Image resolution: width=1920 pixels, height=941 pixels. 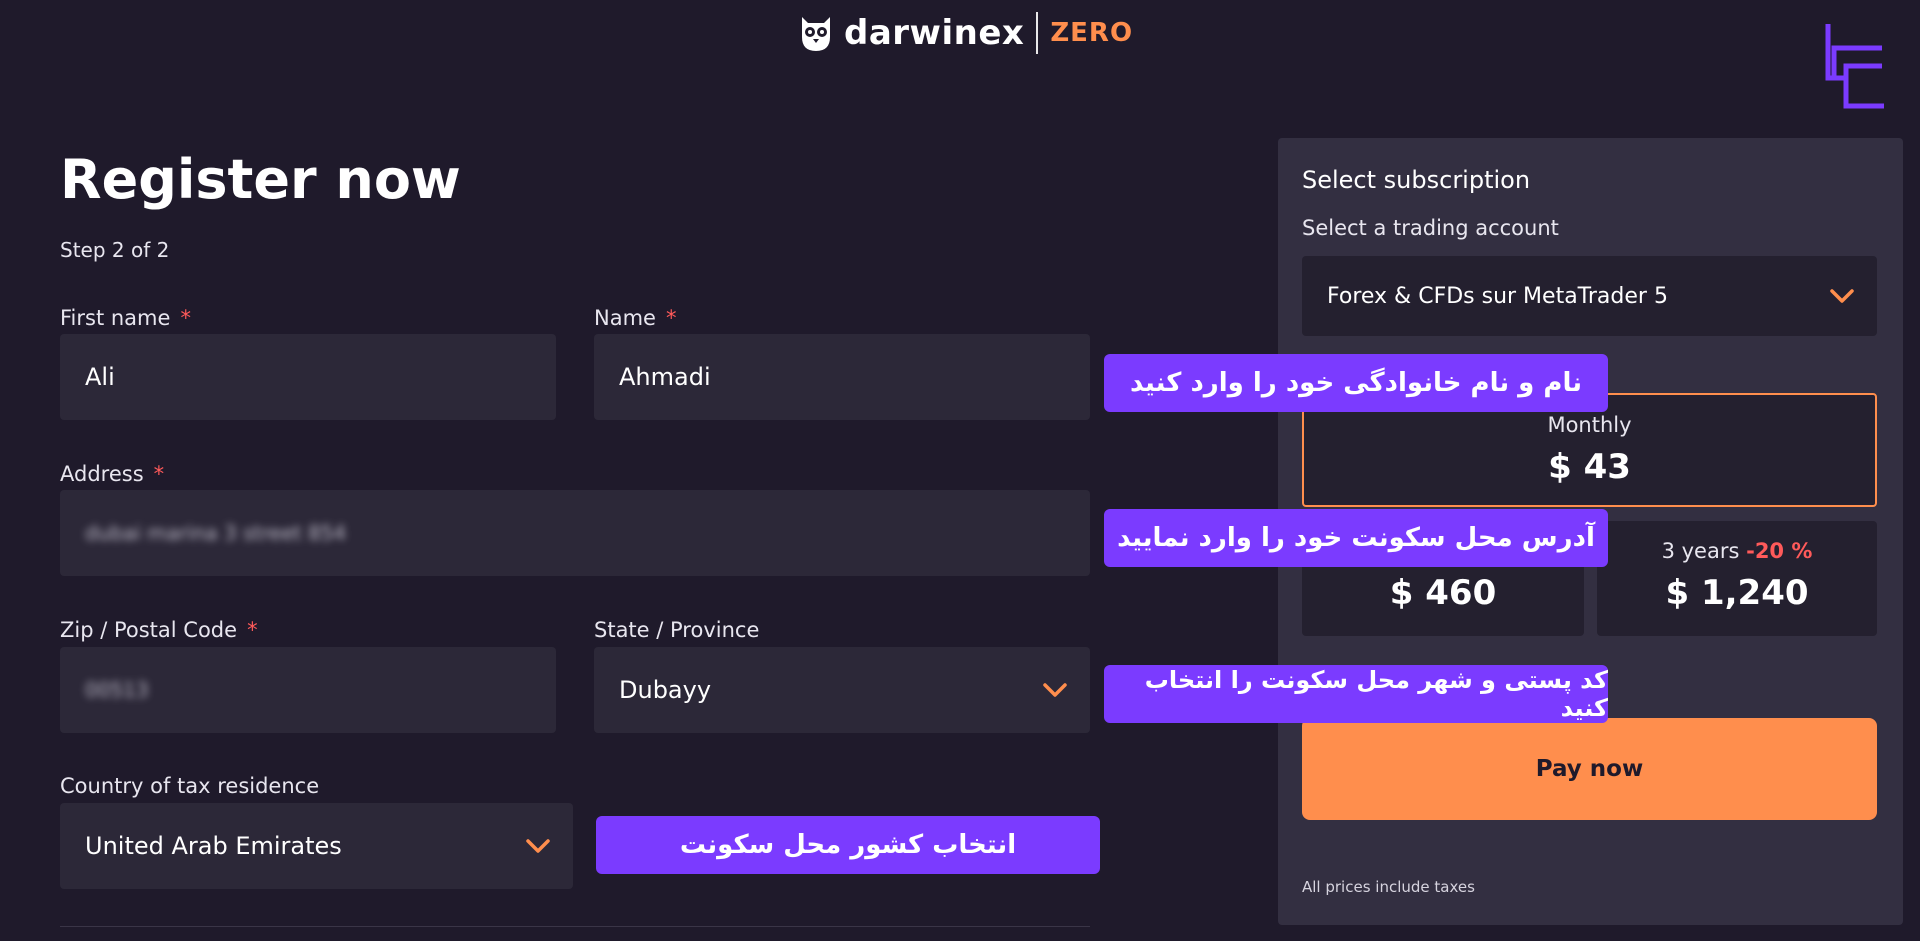 I want to click on first-name-label-text: First name, so click(x=115, y=318).